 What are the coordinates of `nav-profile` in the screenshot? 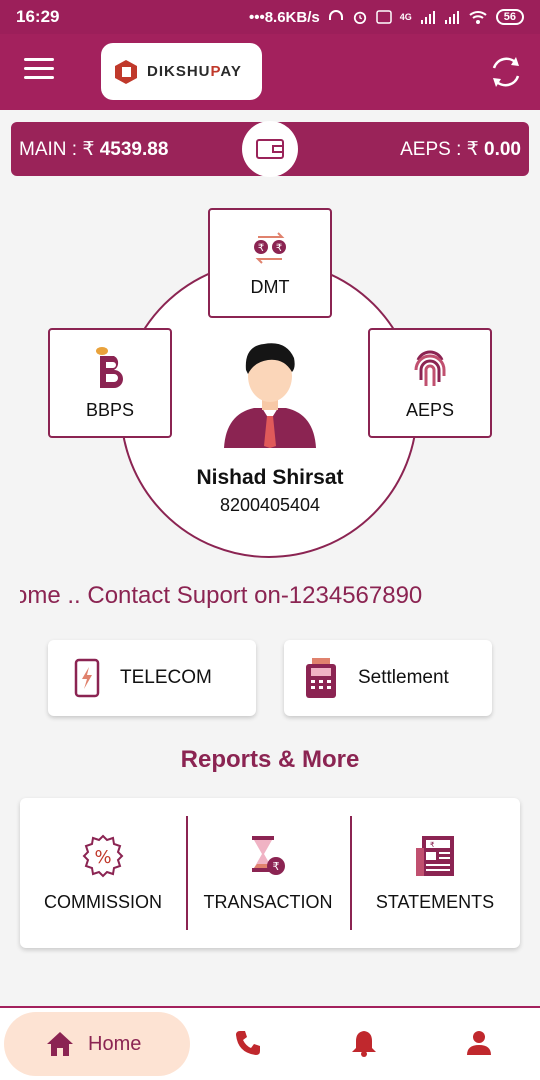 It's located at (479, 1043).